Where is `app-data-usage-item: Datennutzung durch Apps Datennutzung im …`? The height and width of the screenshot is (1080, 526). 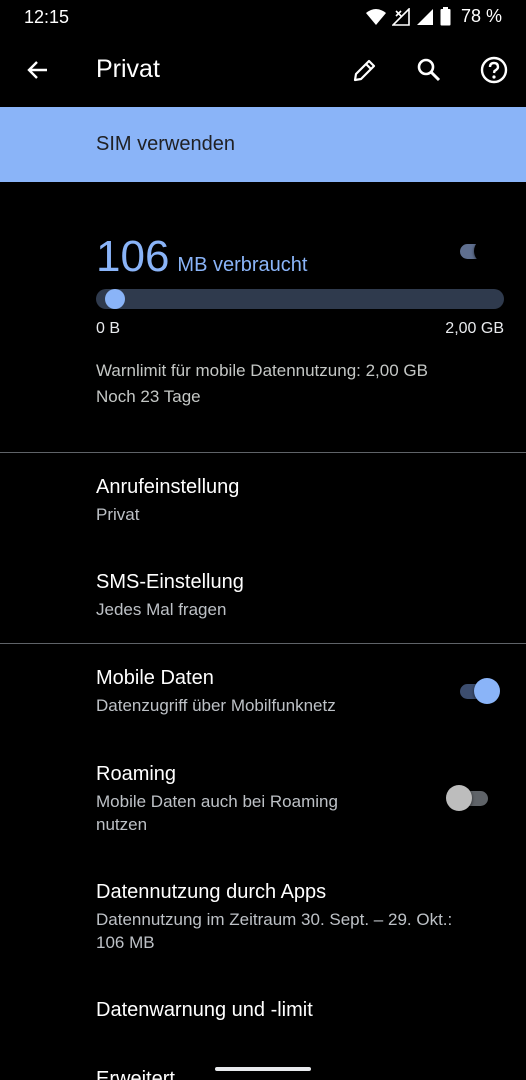 app-data-usage-item: Datennutzung durch Apps Datennutzung im … is located at coordinates (263, 918).